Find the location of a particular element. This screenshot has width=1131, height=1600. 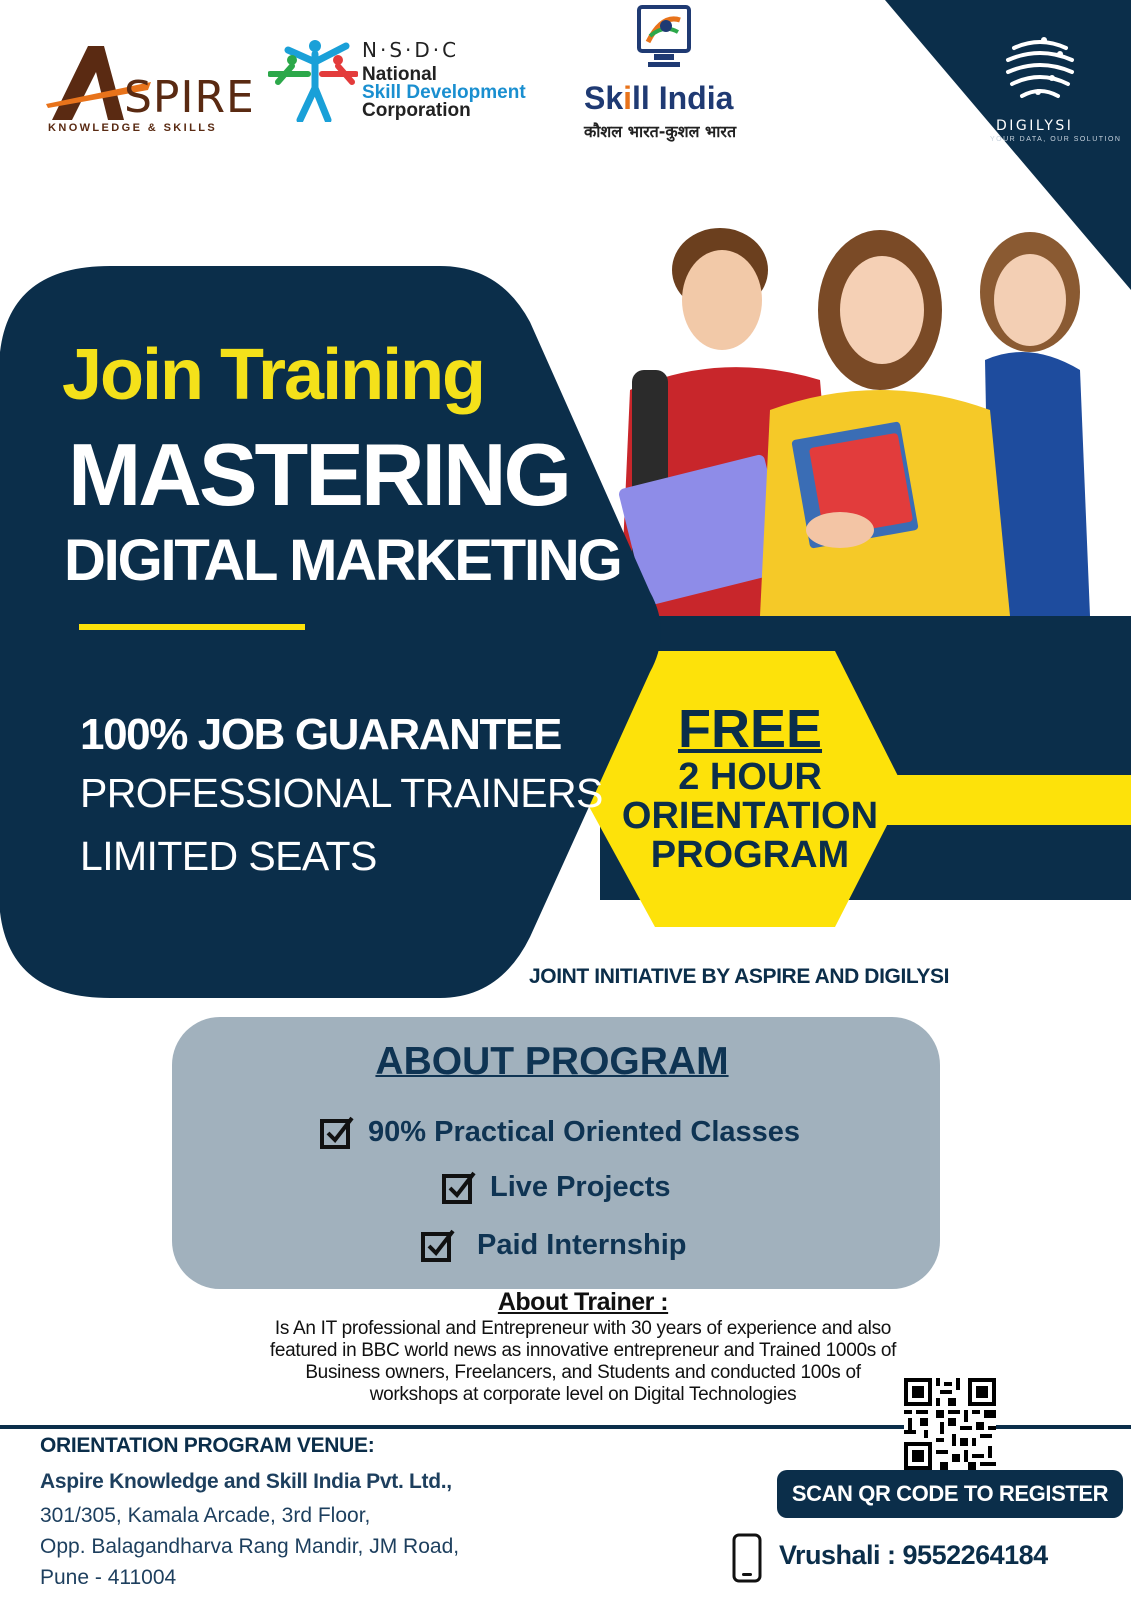

joint-initiative: JOINT INITIATIVE BY ASPIRE AND DIGILYSI is located at coordinates (739, 976).